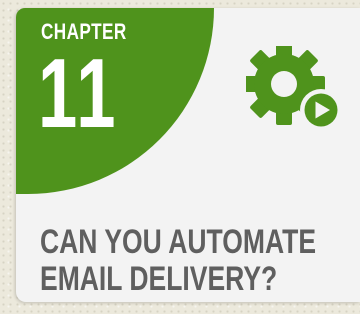 This screenshot has height=314, width=360. Describe the element at coordinates (159, 279) in the screenshot. I see `chapter-title-line-2: EMAIL DELIVERY?` at that location.